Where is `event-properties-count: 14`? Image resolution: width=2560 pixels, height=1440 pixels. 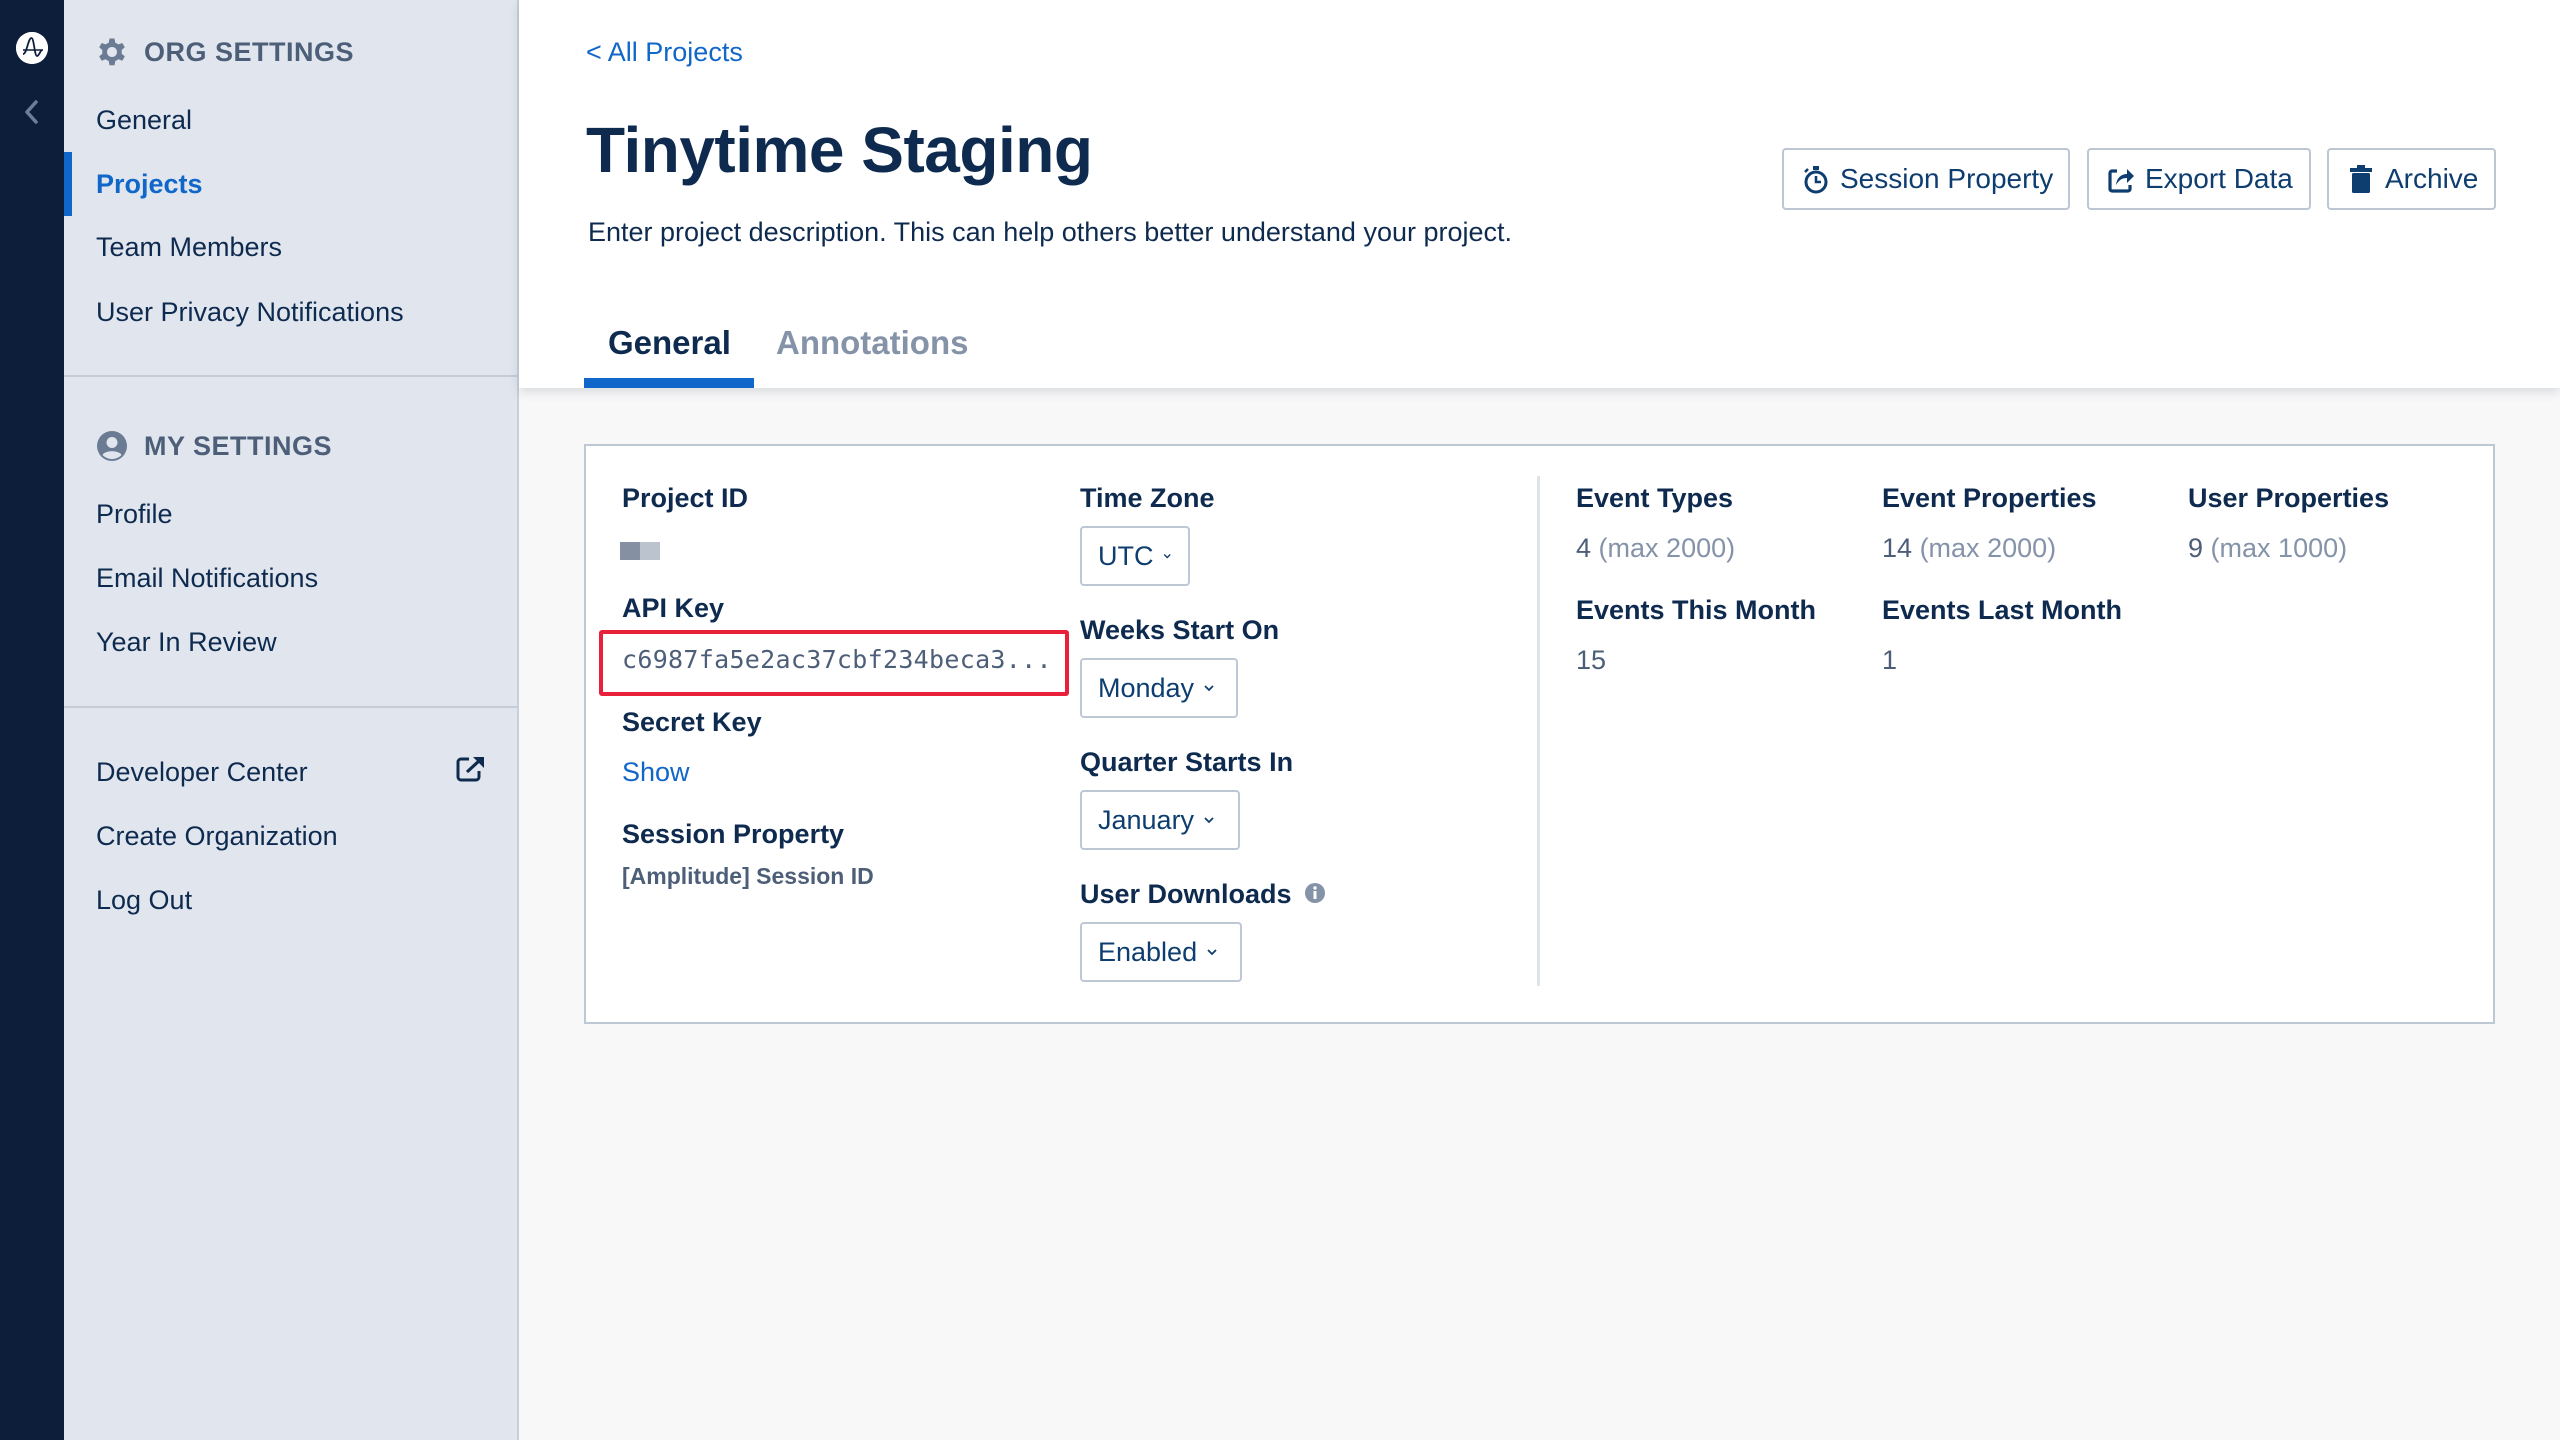 event-properties-count: 14 is located at coordinates (1897, 548).